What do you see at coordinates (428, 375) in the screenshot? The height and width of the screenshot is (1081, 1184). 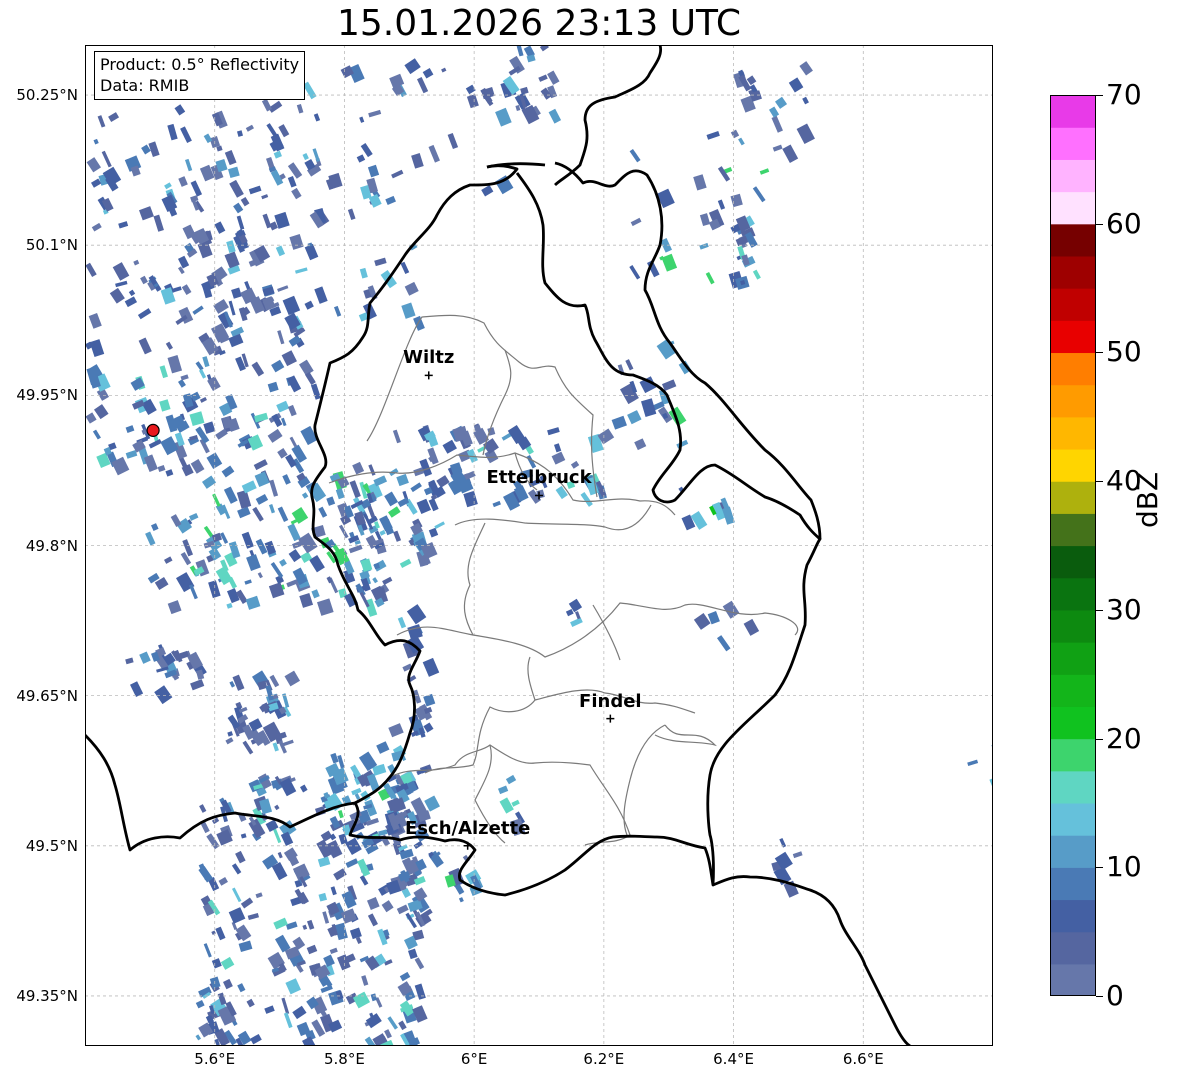 I see `city-marker` at bounding box center [428, 375].